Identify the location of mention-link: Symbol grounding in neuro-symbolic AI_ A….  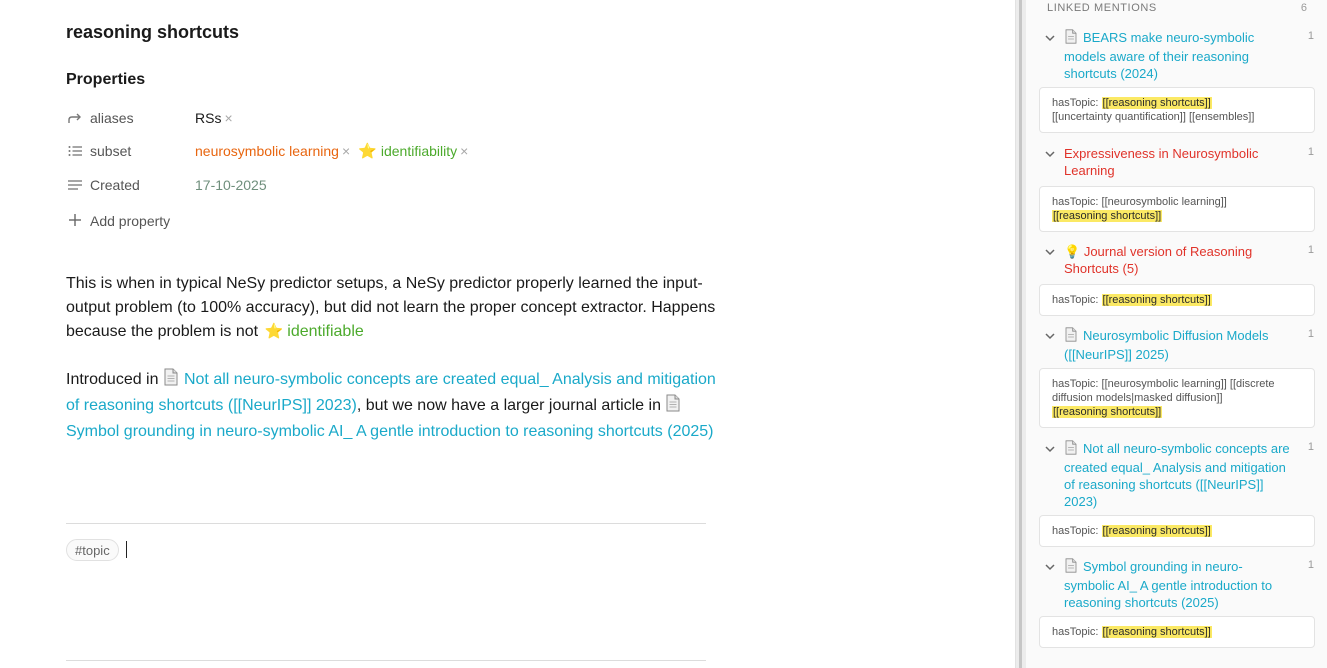
(1178, 584).